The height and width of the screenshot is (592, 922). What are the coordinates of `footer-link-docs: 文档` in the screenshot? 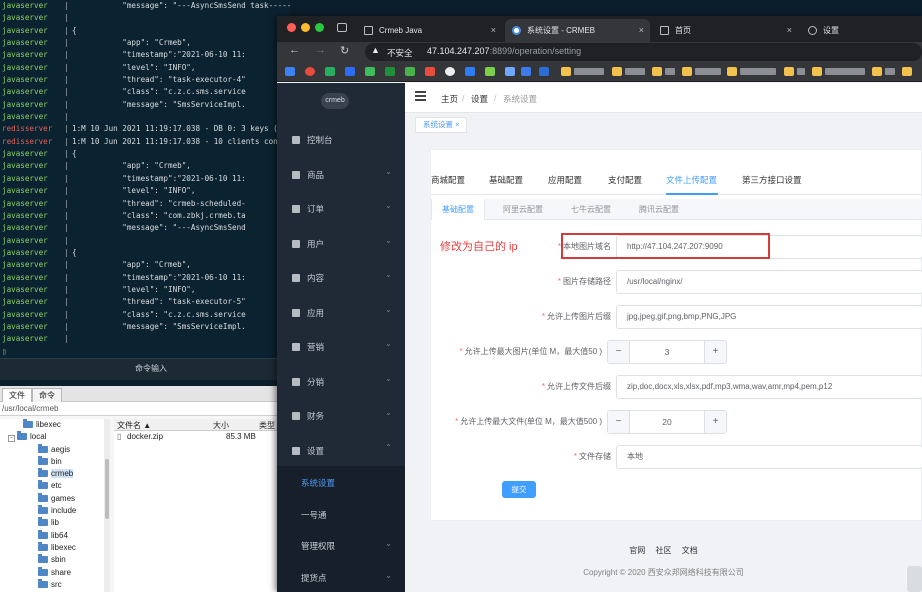 It's located at (690, 550).